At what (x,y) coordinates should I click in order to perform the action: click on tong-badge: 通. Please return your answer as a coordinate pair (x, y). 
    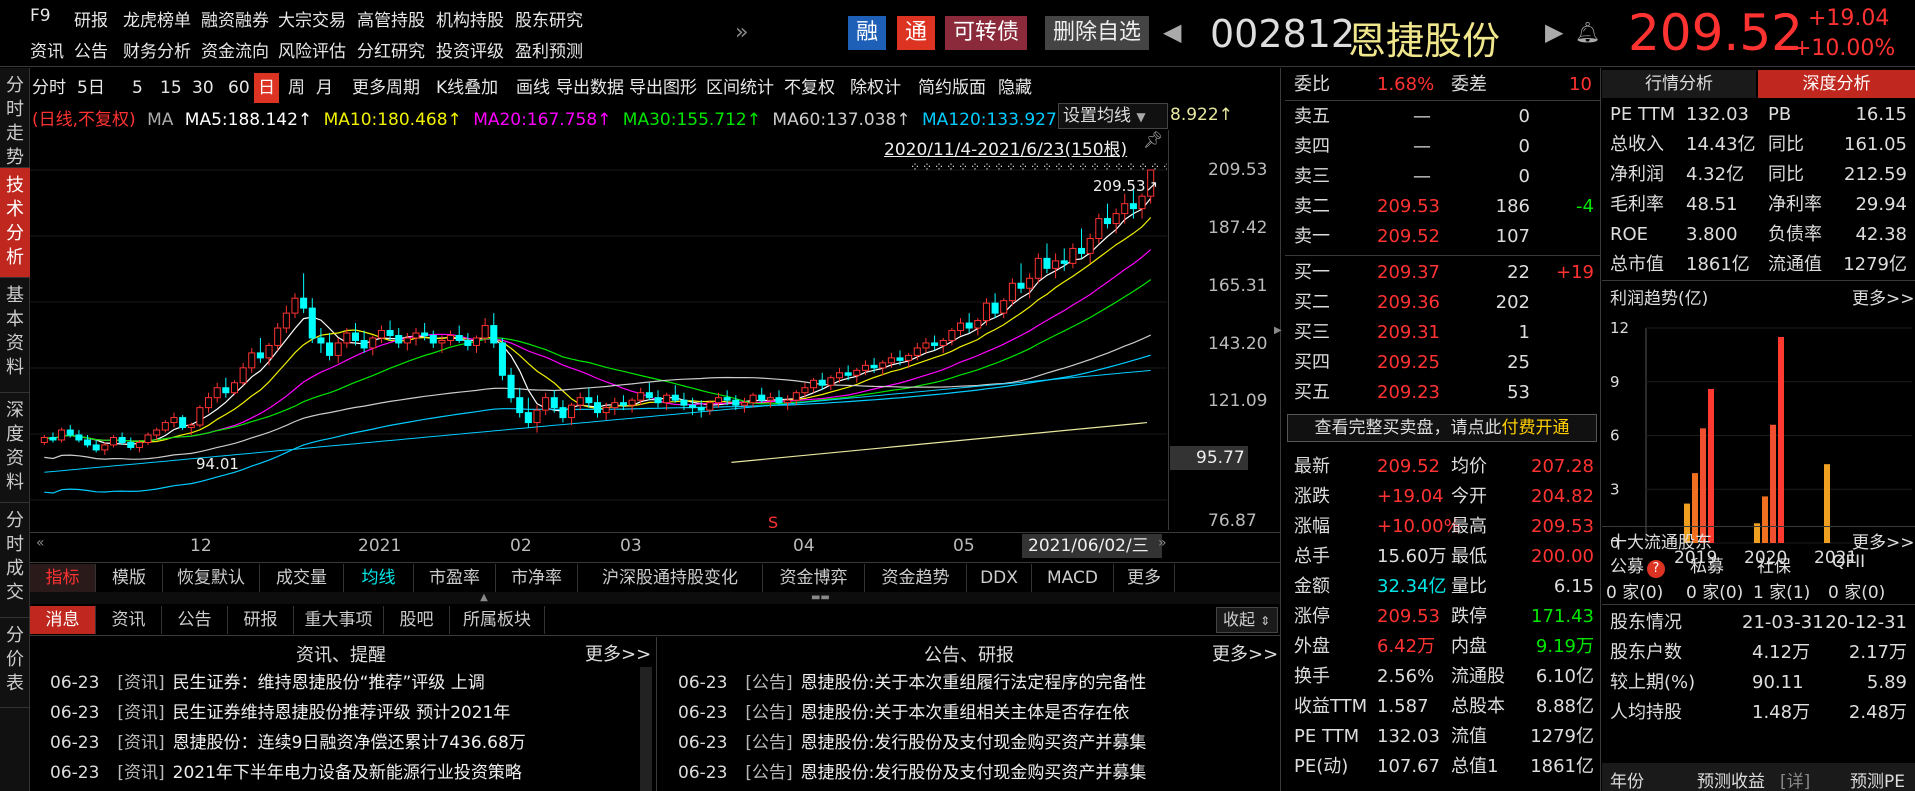
    Looking at the image, I should click on (916, 33).